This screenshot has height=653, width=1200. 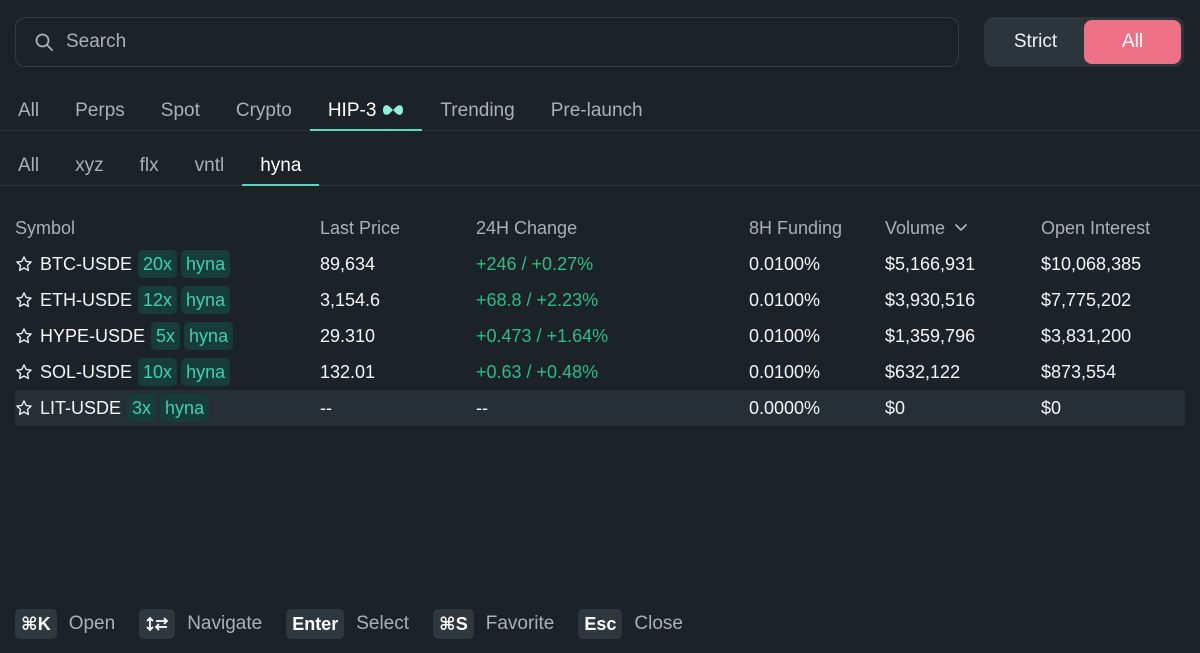 What do you see at coordinates (895, 407) in the screenshot?
I see `volume: $0` at bounding box center [895, 407].